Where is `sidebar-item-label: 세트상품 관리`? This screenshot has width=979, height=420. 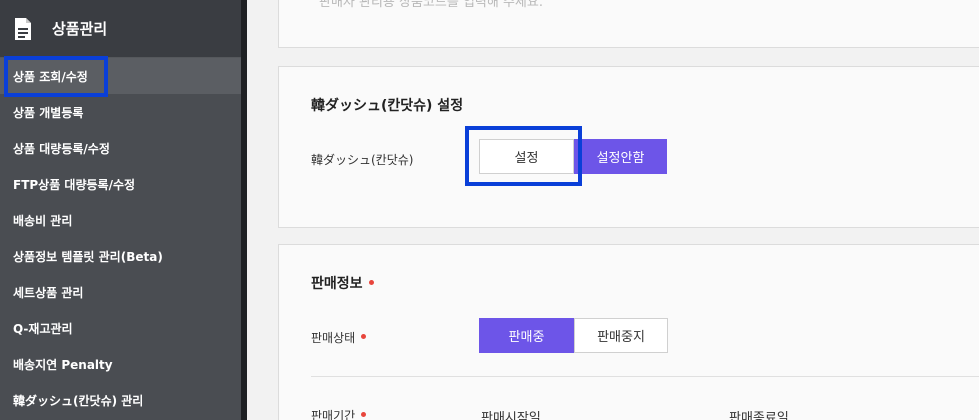 sidebar-item-label: 세트상품 관리 is located at coordinates (48, 292).